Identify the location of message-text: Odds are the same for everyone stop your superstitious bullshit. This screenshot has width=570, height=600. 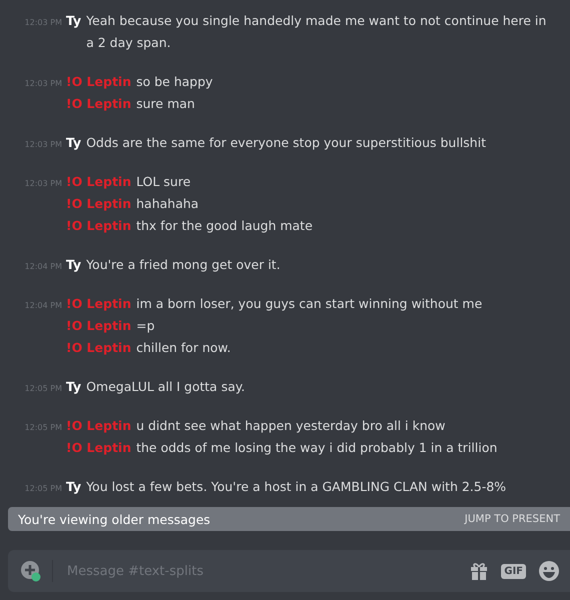
(286, 143).